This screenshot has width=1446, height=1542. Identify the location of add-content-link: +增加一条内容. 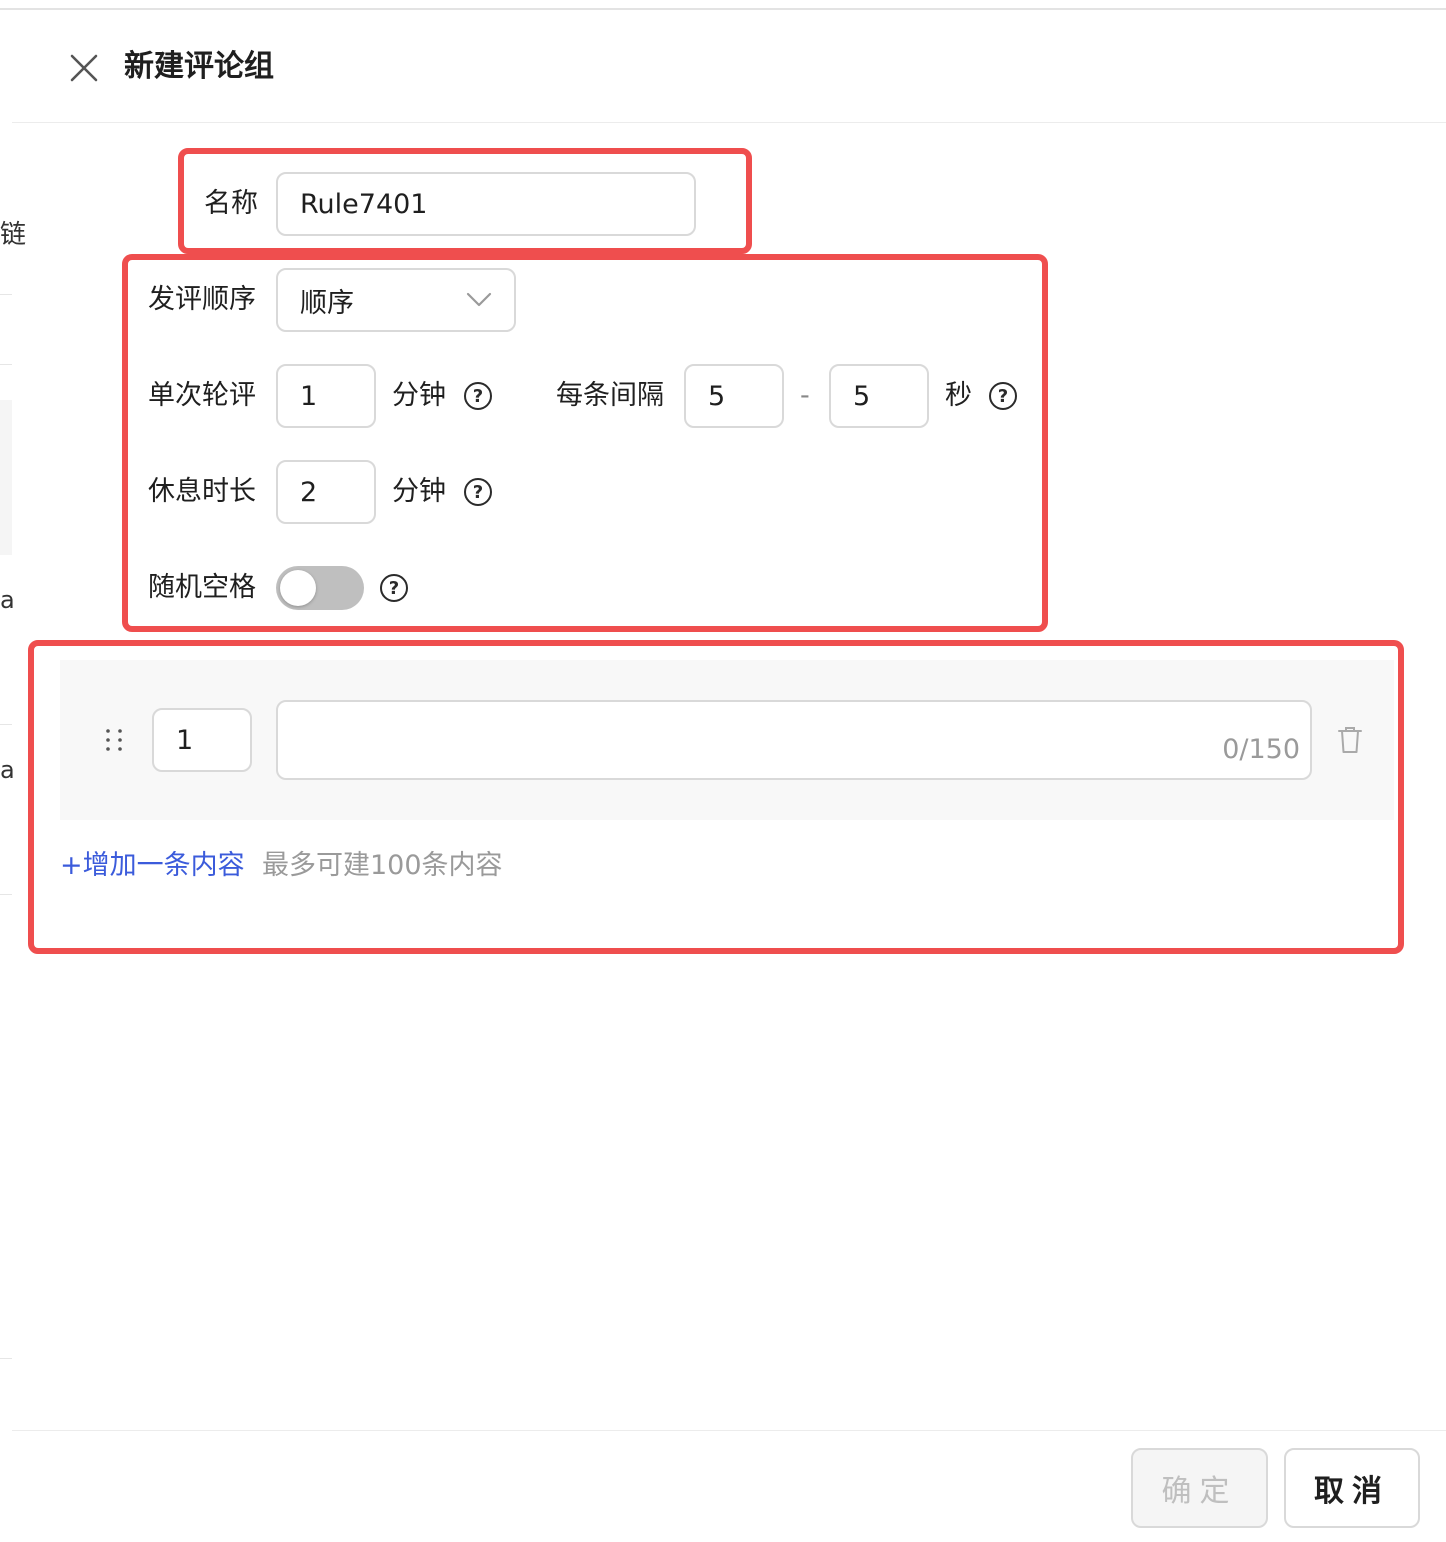
(152, 866).